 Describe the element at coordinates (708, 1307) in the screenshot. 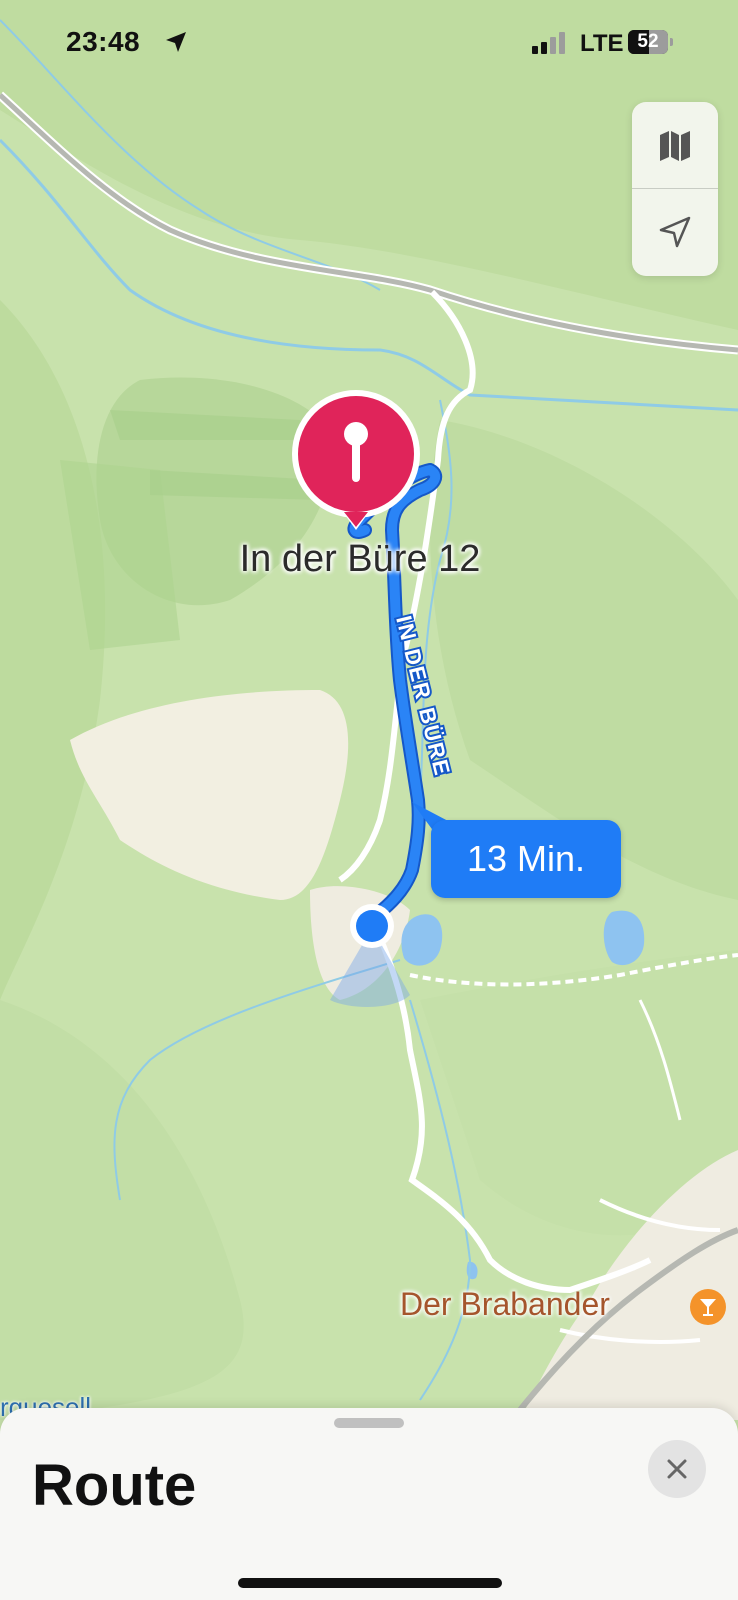

I see `cocktail-icon` at that location.